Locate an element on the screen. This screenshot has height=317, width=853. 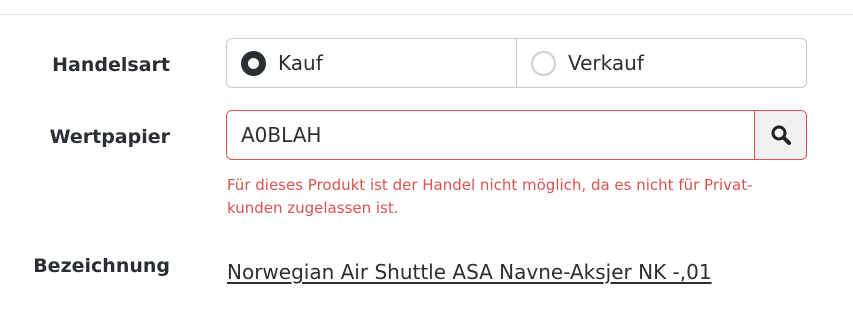
radio-checked-icon is located at coordinates (253, 63).